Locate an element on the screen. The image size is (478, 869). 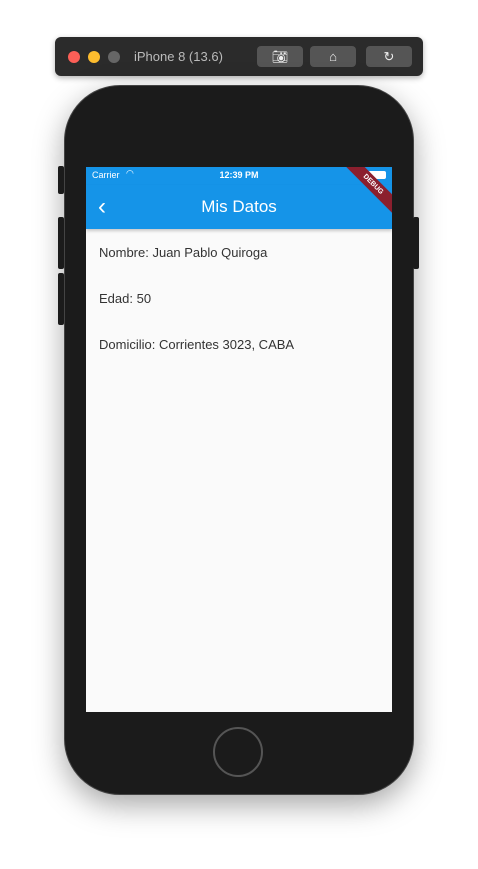
rotate-button: ↻ is located at coordinates (389, 56).